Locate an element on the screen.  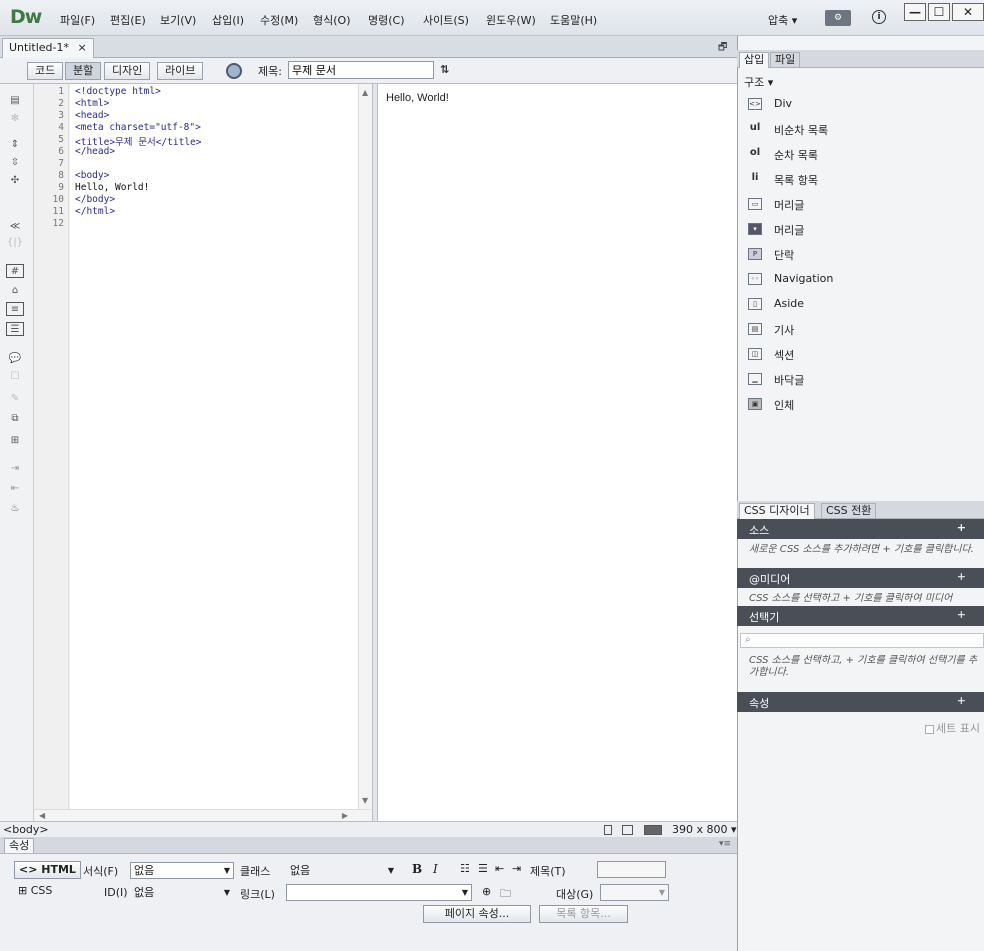
collapse-tag-icon: ⇕ is located at coordinates (15, 145).